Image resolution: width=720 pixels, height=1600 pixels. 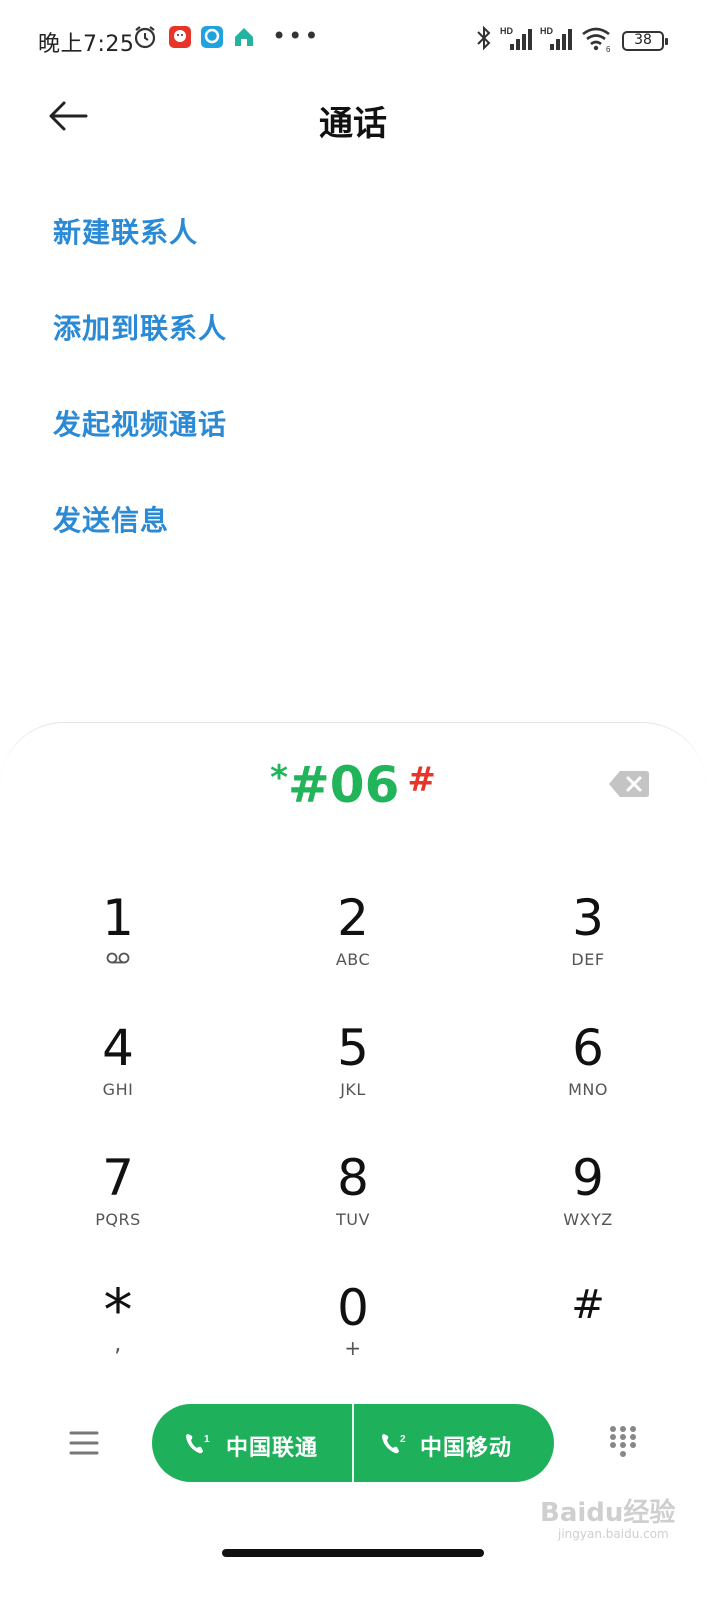 I want to click on battery-icon: 38, so click(x=645, y=41).